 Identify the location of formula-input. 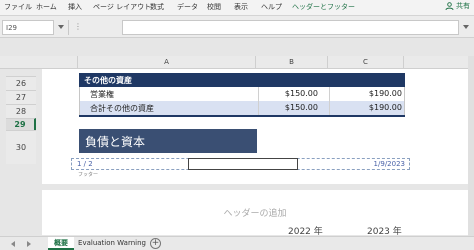
(290, 27).